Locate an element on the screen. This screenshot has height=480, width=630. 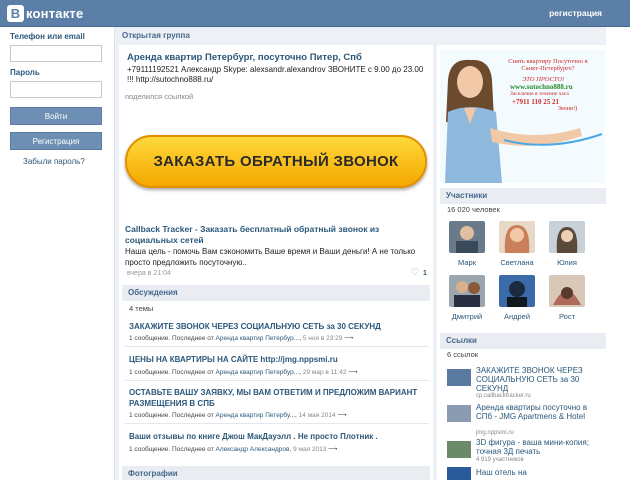
member-name: Рост is located at coordinates (567, 316).